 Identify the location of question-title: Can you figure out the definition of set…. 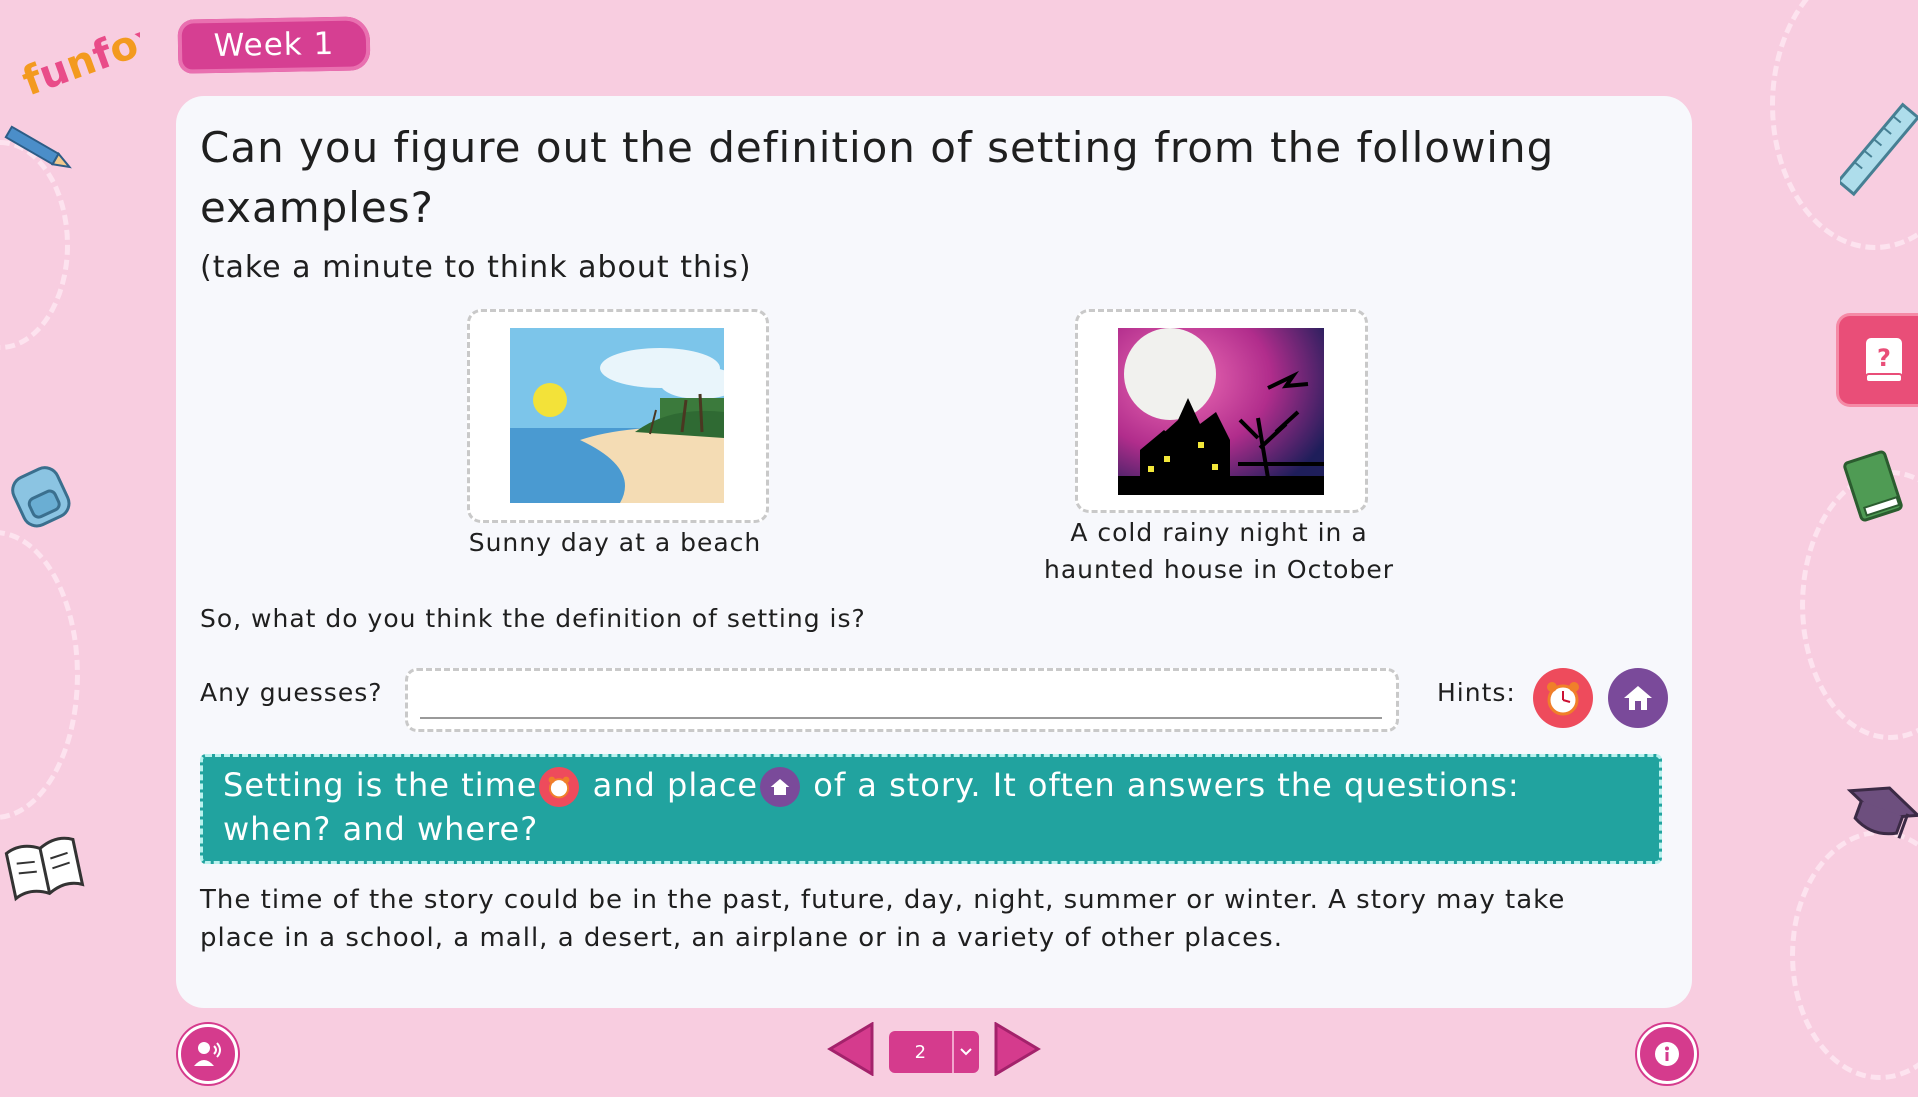
(877, 177).